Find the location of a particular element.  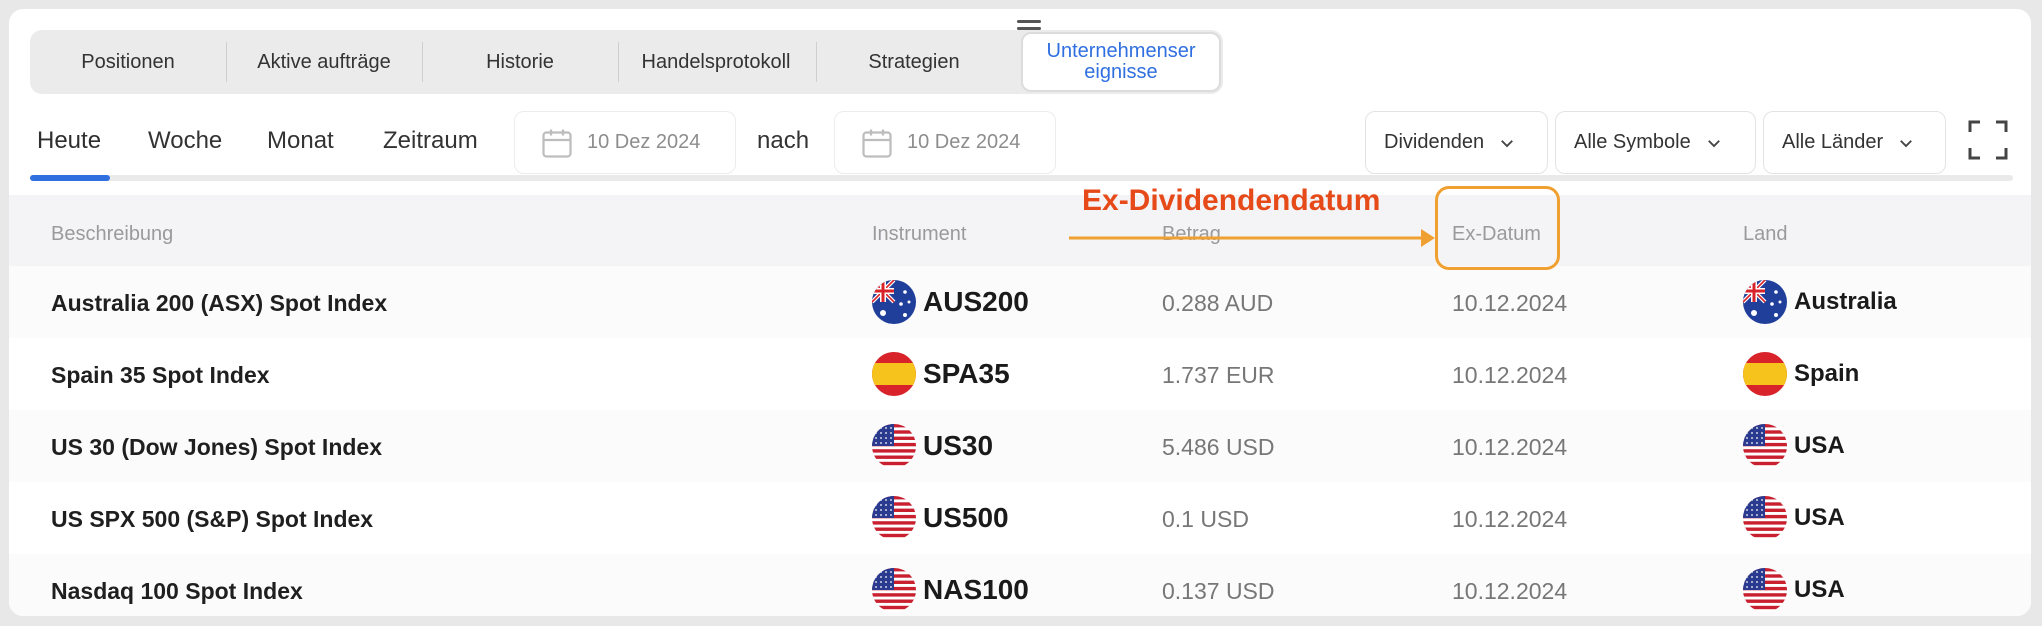

tab-positionen: Positionen is located at coordinates (128, 62).